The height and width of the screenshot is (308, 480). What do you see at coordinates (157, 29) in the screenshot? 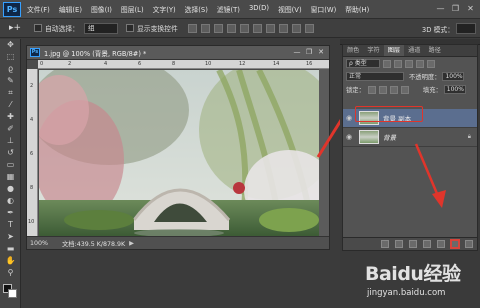
I see `show-transform-label: 显示变换控件` at bounding box center [157, 29].